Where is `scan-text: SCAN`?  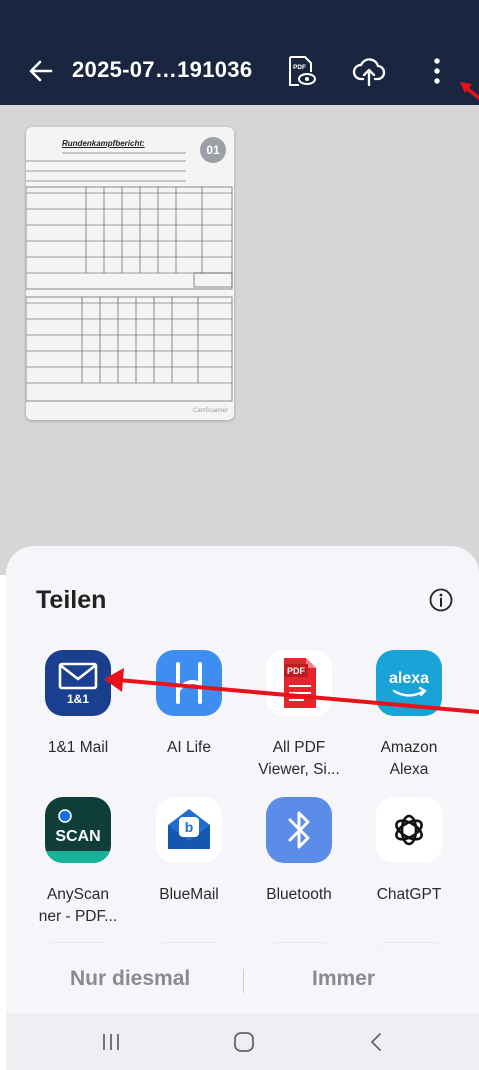
scan-text: SCAN is located at coordinates (77, 836).